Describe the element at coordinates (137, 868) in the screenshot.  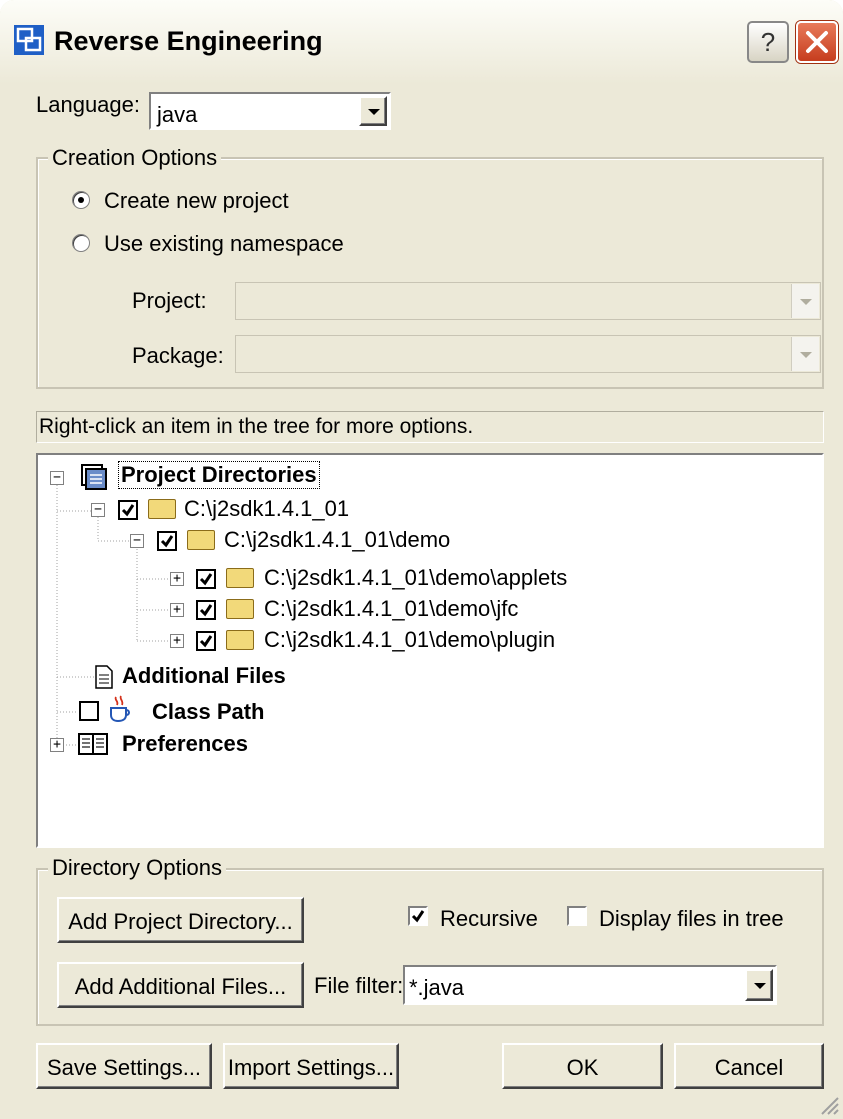
I see `directory-options-legend: Directory Options` at that location.